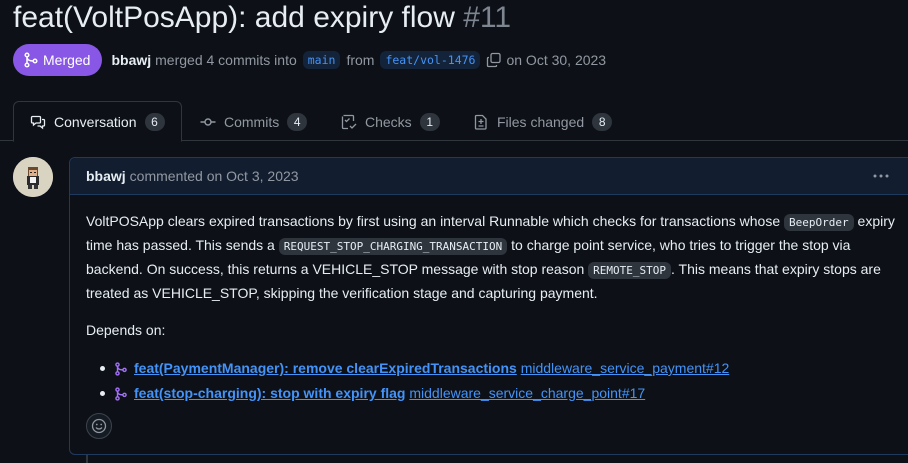 This screenshot has height=463, width=908. What do you see at coordinates (494, 60) in the screenshot?
I see `copy-icon` at bounding box center [494, 60].